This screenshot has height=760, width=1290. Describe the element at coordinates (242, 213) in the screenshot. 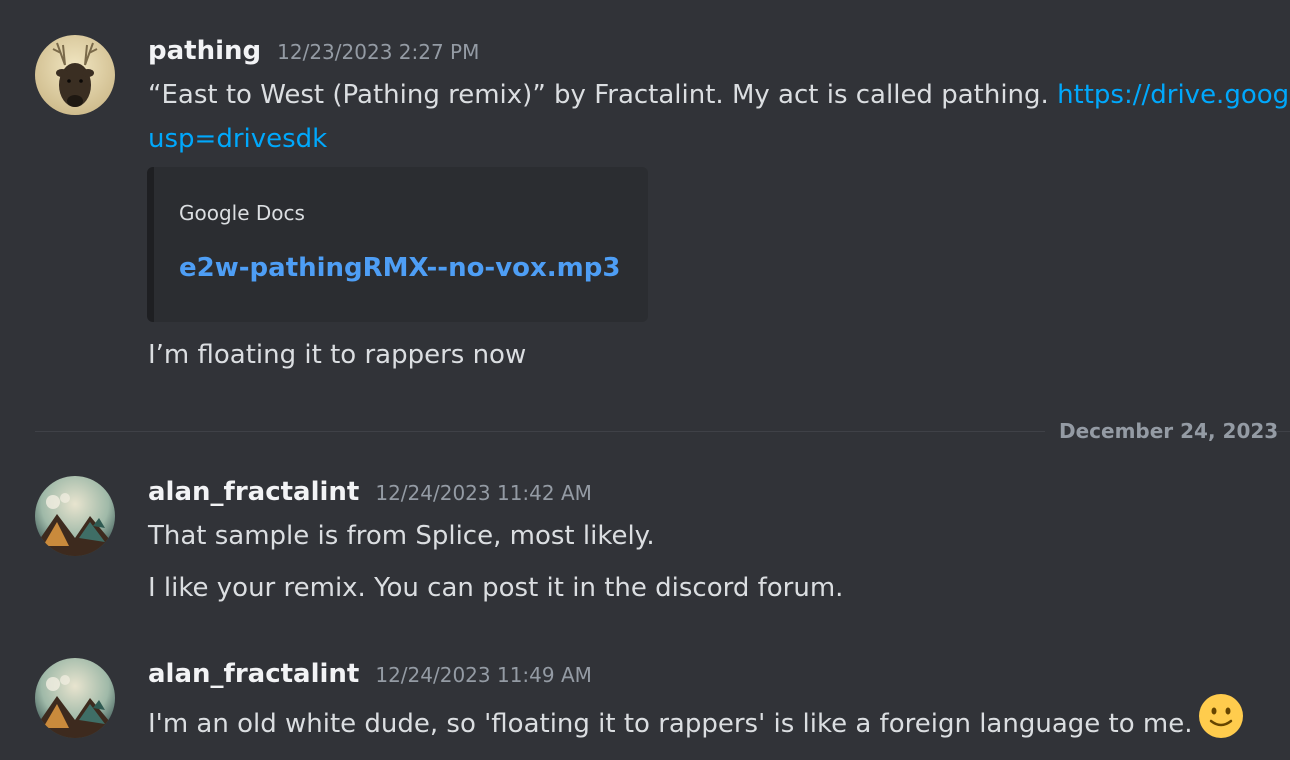

I see `embed-provider: Google Docs` at that location.